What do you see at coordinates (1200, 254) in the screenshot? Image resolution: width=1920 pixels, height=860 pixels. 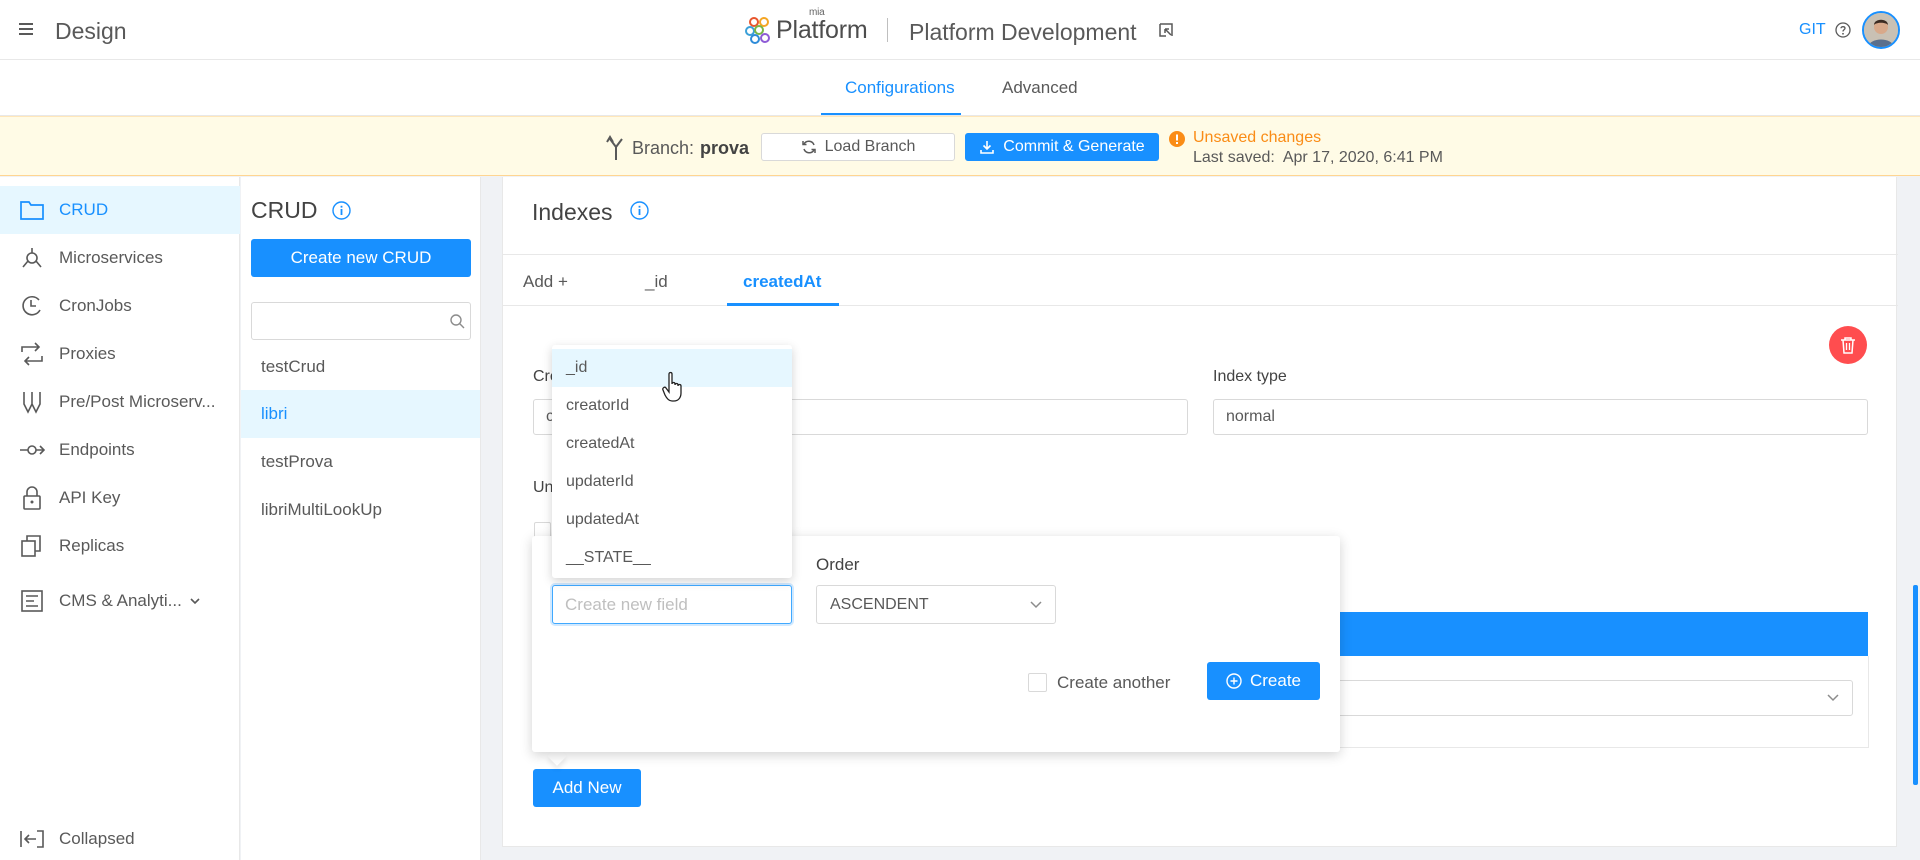 I see `card-divider` at bounding box center [1200, 254].